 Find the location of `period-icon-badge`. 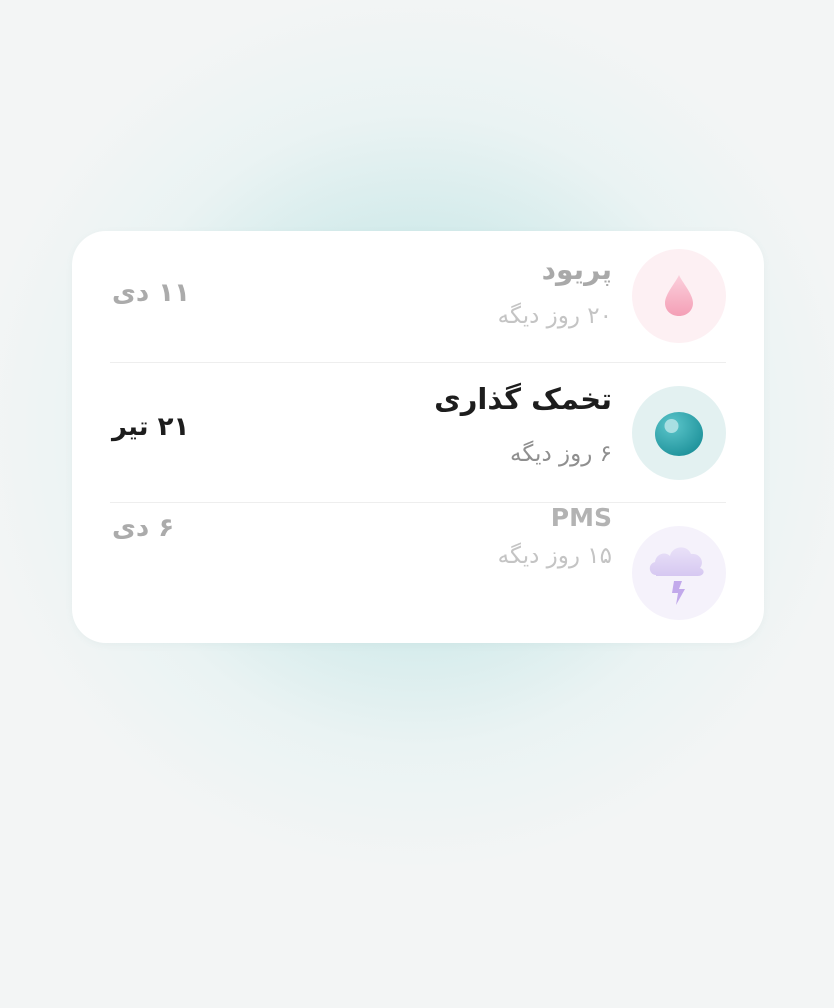

period-icon-badge is located at coordinates (679, 296).